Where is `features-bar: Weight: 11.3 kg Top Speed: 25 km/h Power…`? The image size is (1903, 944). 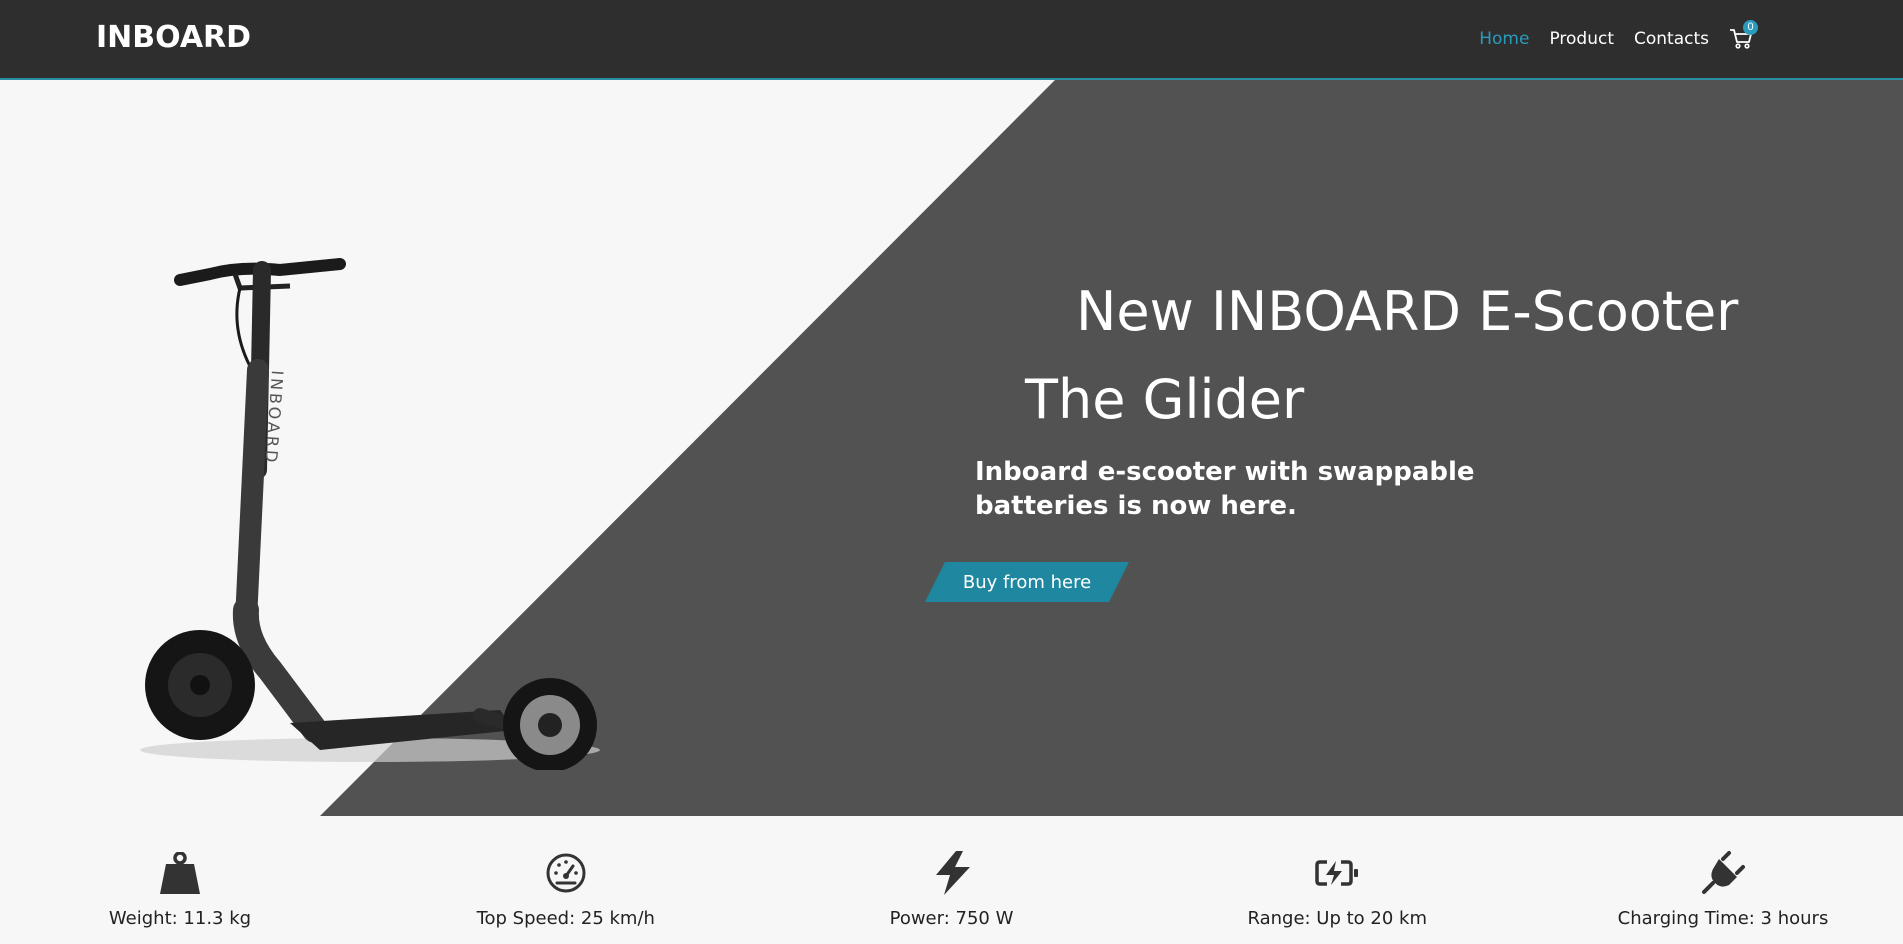 features-bar: Weight: 11.3 kg Top Speed: 25 km/h Power… is located at coordinates (951, 880).